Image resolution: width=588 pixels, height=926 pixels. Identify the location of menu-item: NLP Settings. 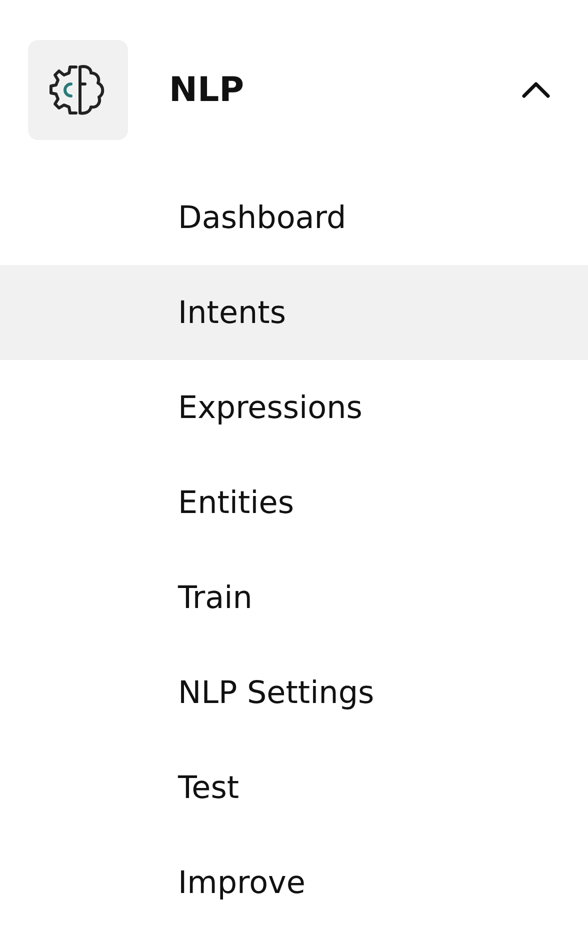
(294, 692).